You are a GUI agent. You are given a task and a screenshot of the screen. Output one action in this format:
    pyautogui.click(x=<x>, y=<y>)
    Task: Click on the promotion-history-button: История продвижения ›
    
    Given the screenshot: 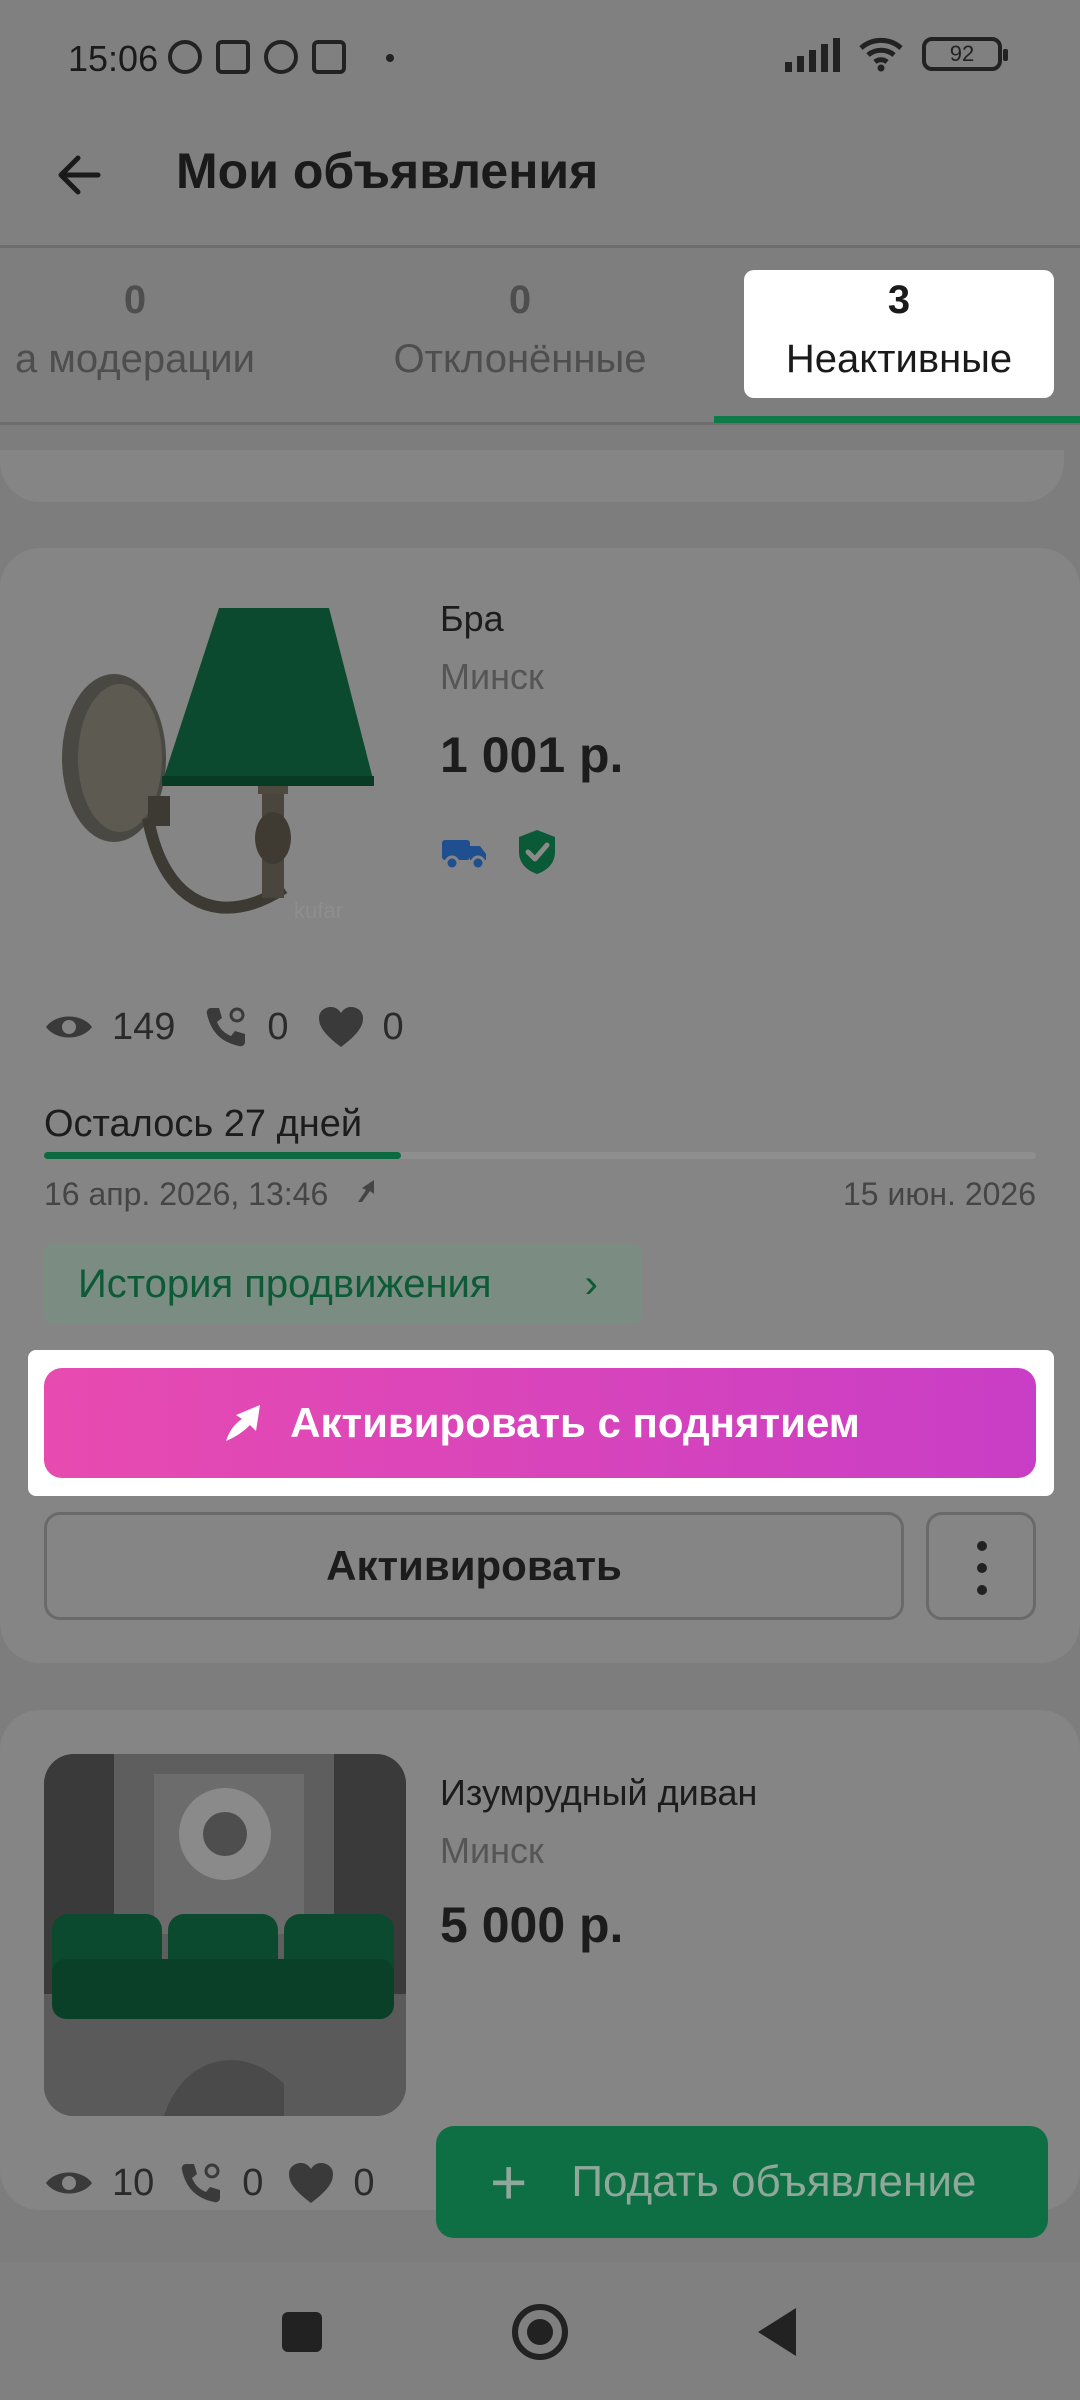 What is the action you would take?
    pyautogui.click(x=343, y=1284)
    